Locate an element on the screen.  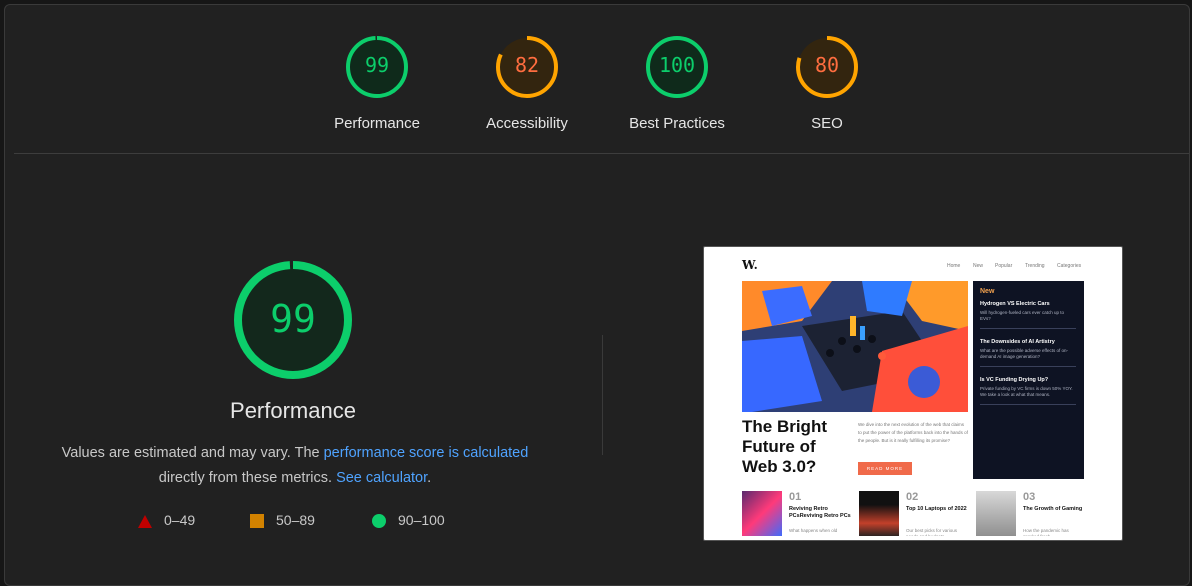
card-desc: How the pandemic has sparked fresh is located at coordinates (1046, 532).